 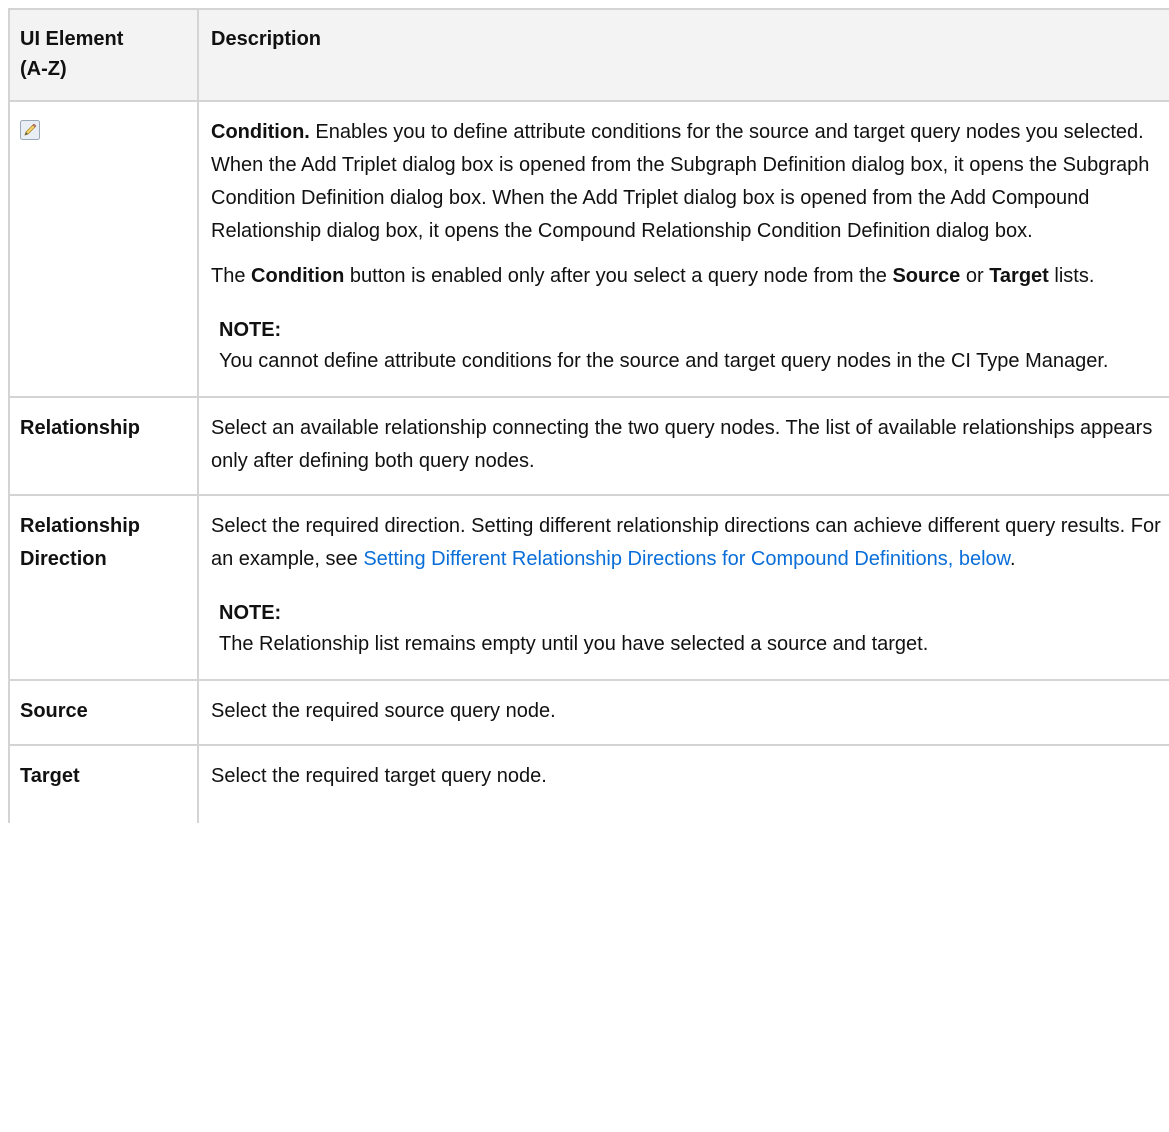 I want to click on source-label: Source, so click(x=54, y=711).